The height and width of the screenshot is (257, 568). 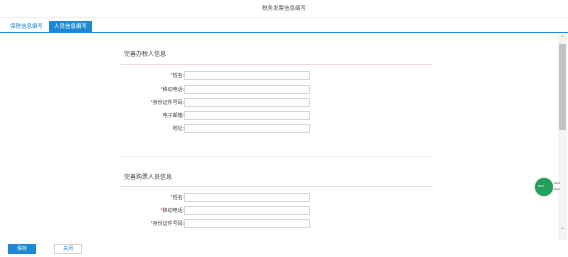 What do you see at coordinates (557, 183) in the screenshot?
I see `upload-speed: 0K/s` at bounding box center [557, 183].